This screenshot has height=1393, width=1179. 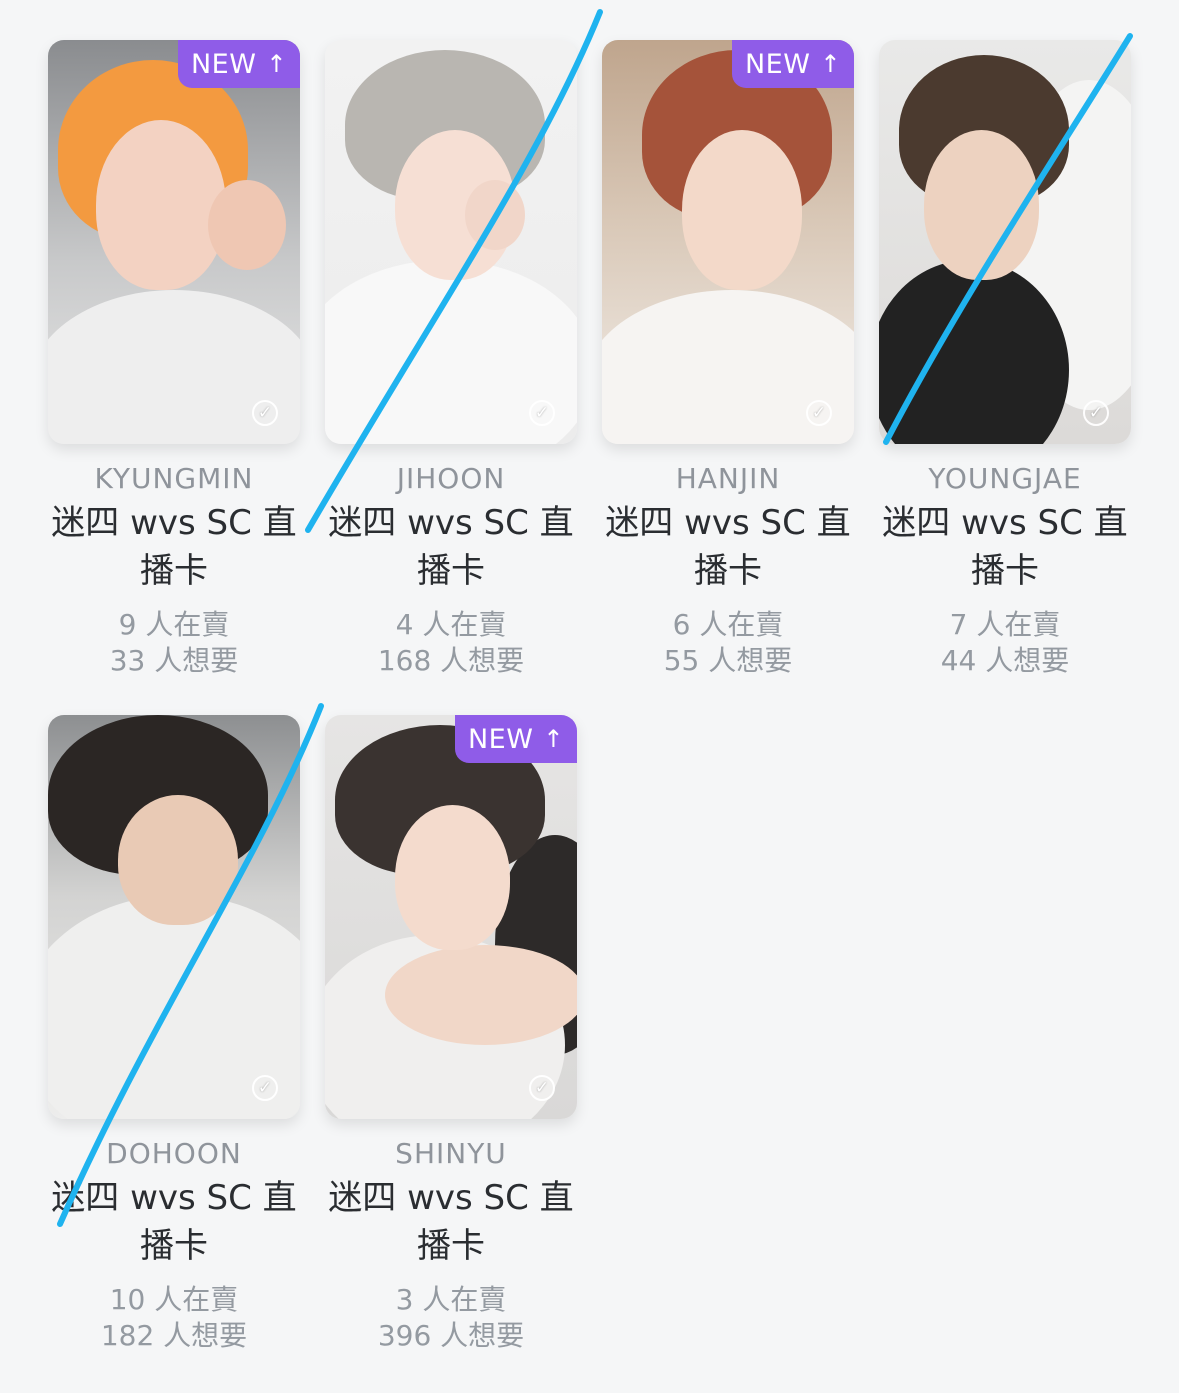 What do you see at coordinates (451, 478) in the screenshot?
I see `member-name: JIHOON` at bounding box center [451, 478].